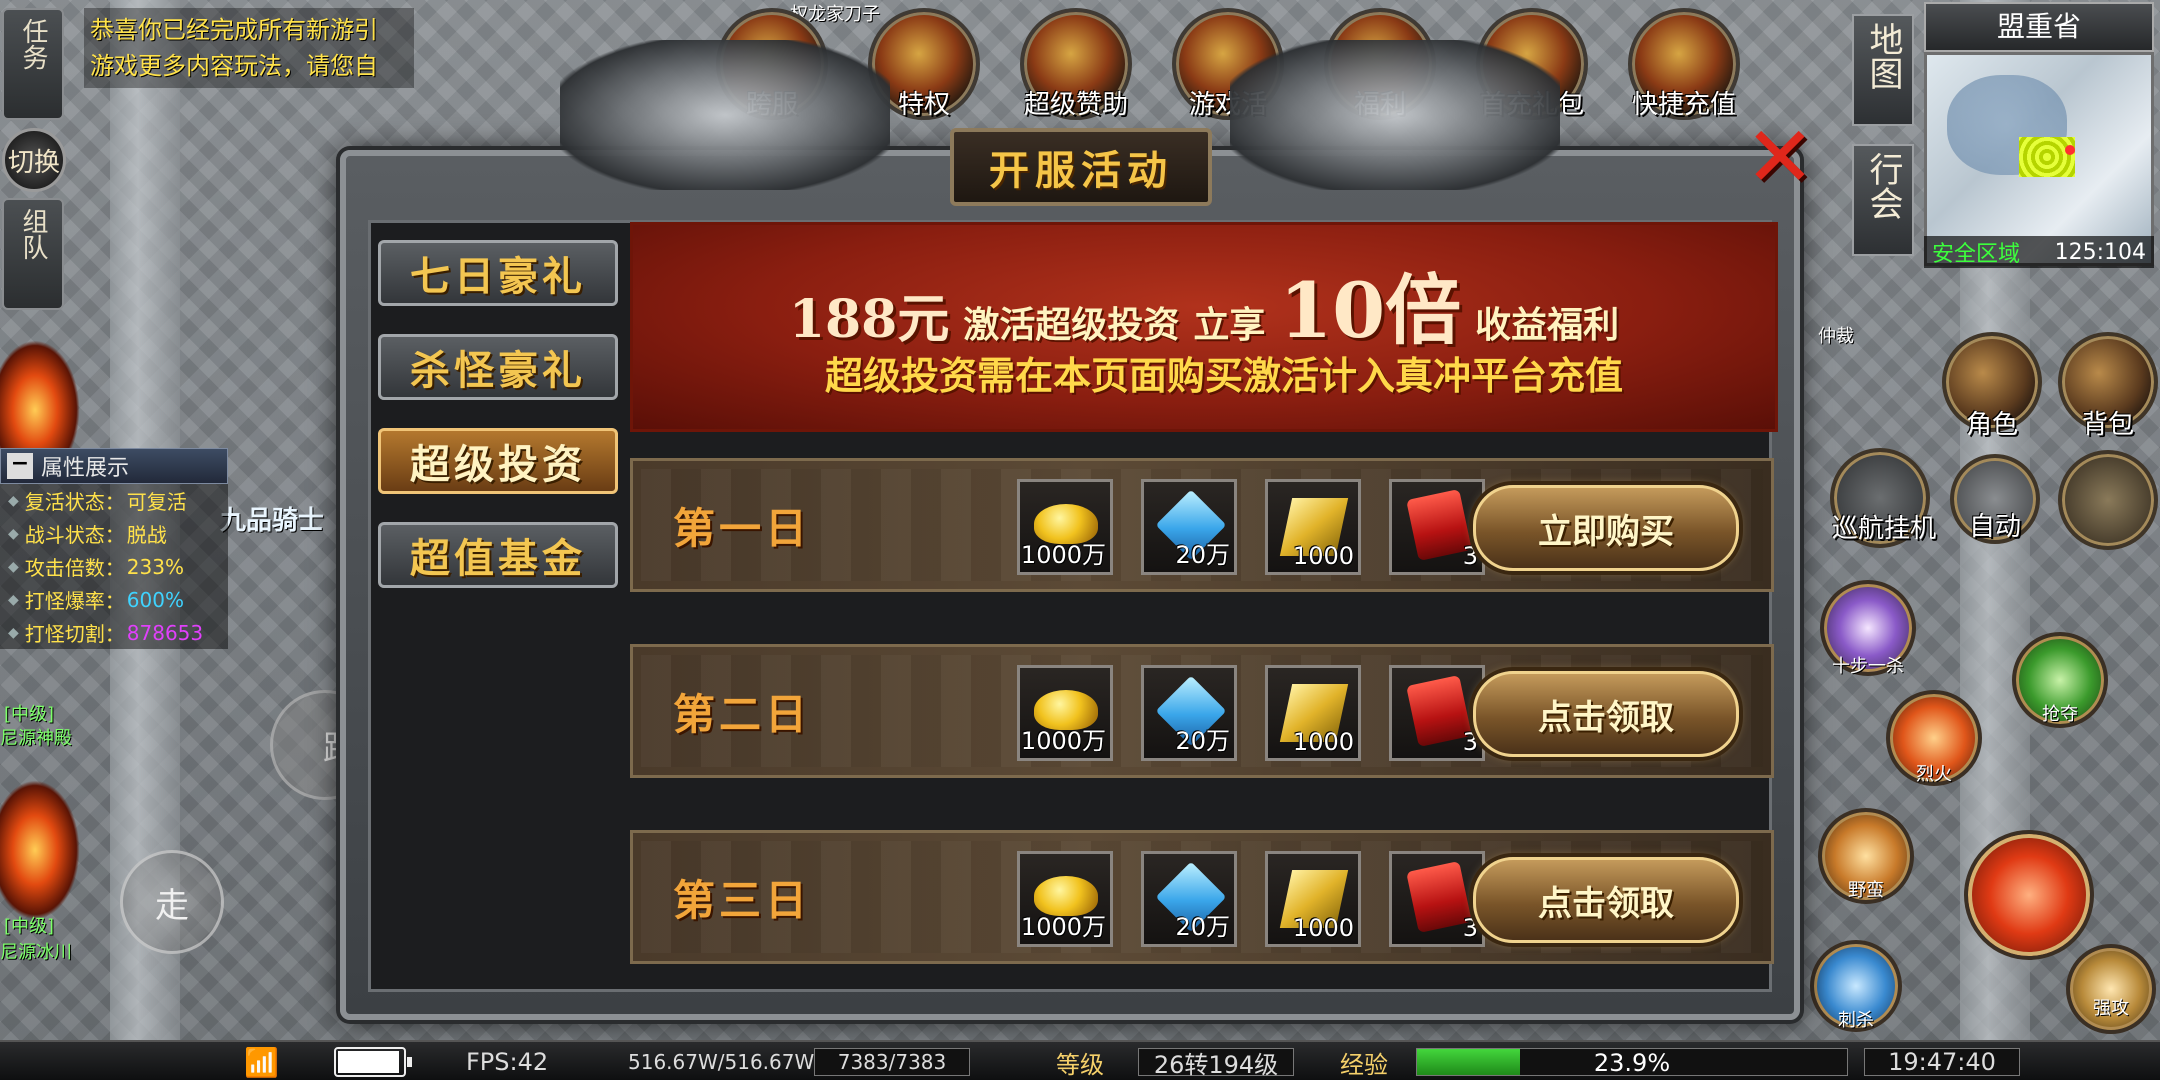 The image size is (2160, 1080). What do you see at coordinates (1976, 254) in the screenshot?
I see `safe-zone-label: 安全区域` at bounding box center [1976, 254].